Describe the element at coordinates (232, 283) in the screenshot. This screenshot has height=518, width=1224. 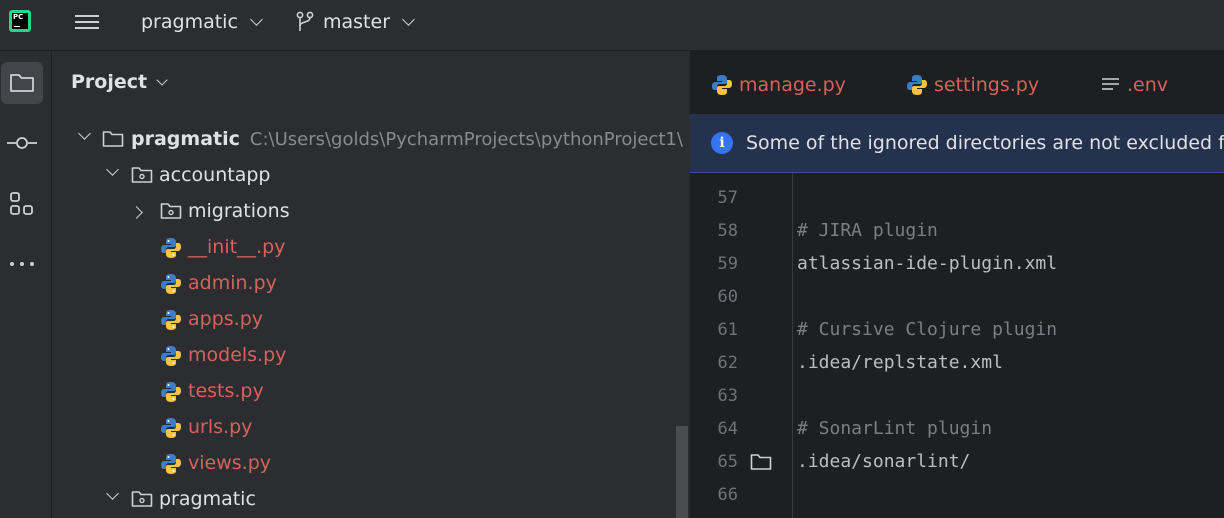
I see `tree-item-label: admin.py` at that location.